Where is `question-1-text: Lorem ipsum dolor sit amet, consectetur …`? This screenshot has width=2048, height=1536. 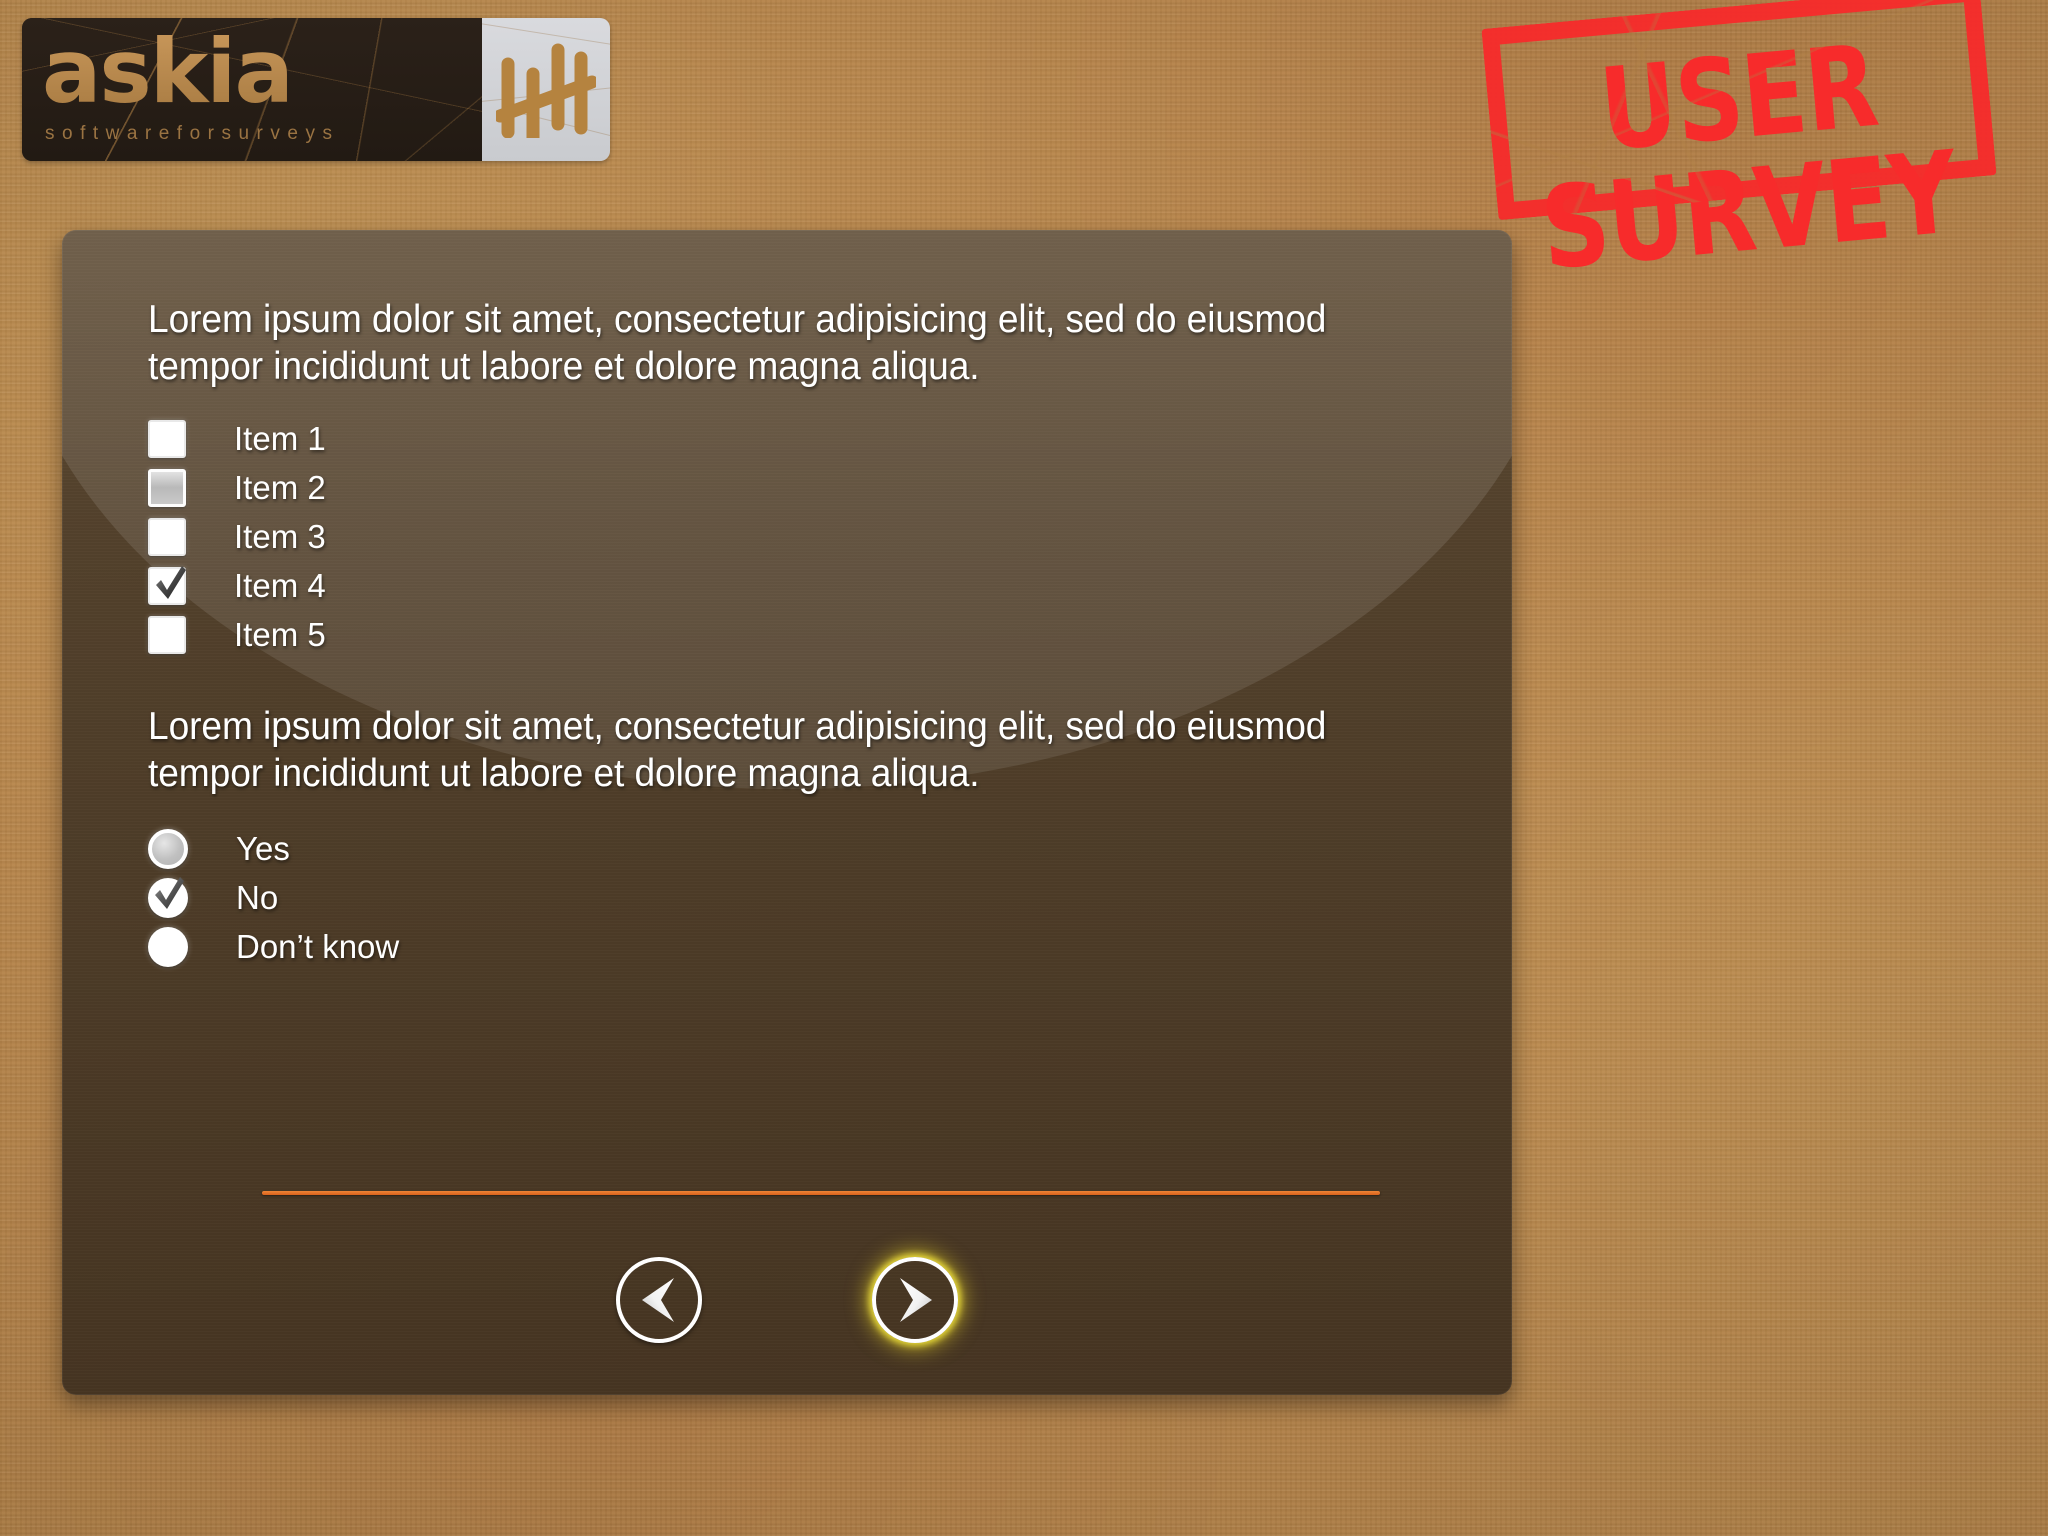
question-1-text: Lorem ipsum dolor sit amet, consectetur … is located at coordinates (737, 343).